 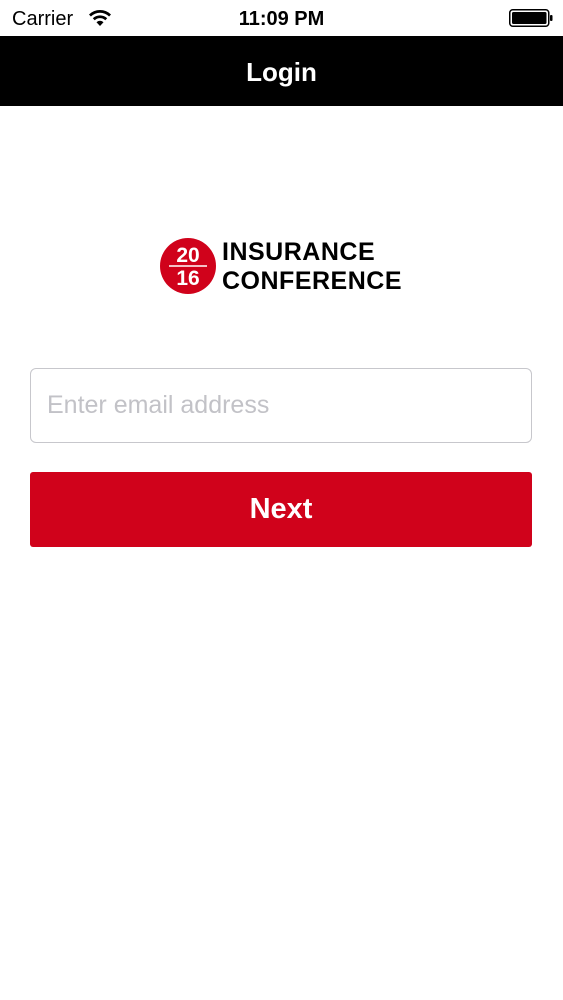 I want to click on status-bar: Carrier 11:09 PM, so click(x=281, y=18).